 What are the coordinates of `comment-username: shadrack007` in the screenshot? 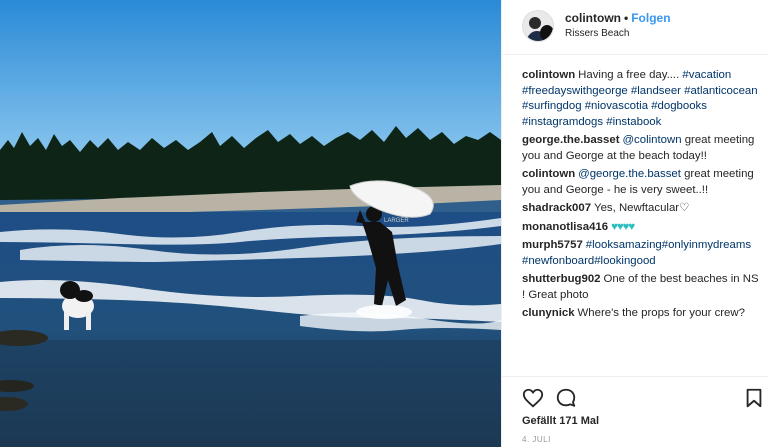 It's located at (556, 208).